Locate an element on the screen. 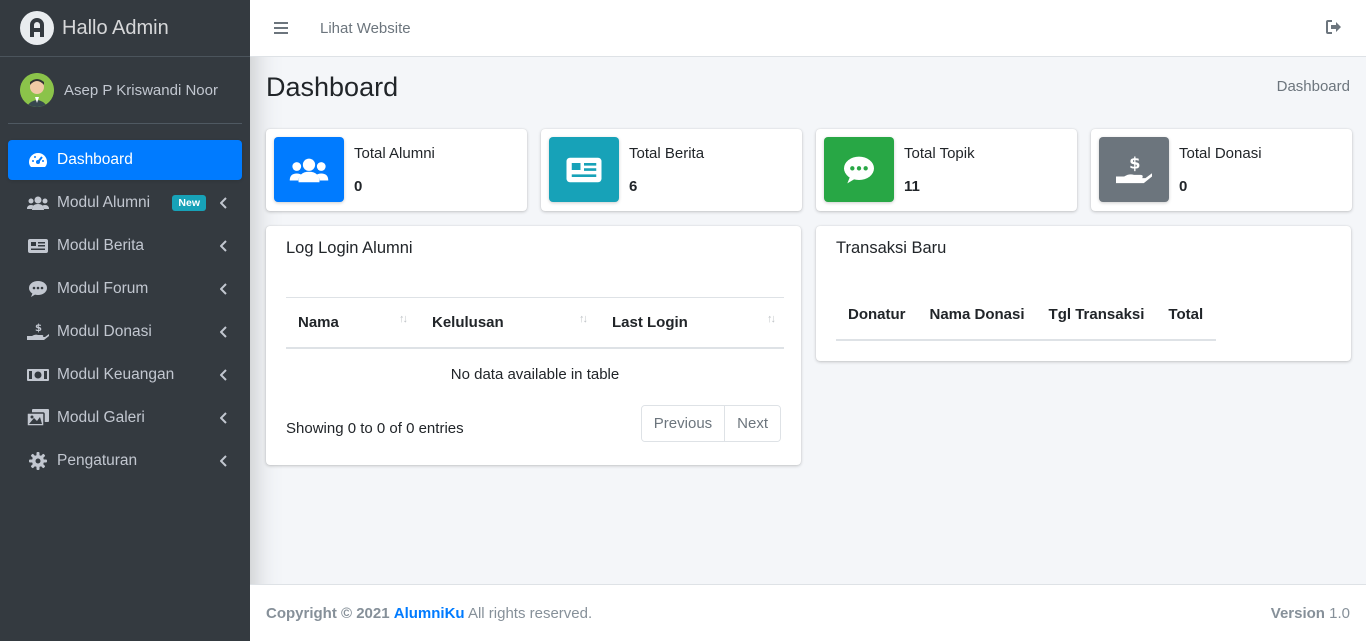 Image resolution: width=1366 pixels, height=641 pixels. sidebar-item-label: Modul Forum is located at coordinates (103, 288).